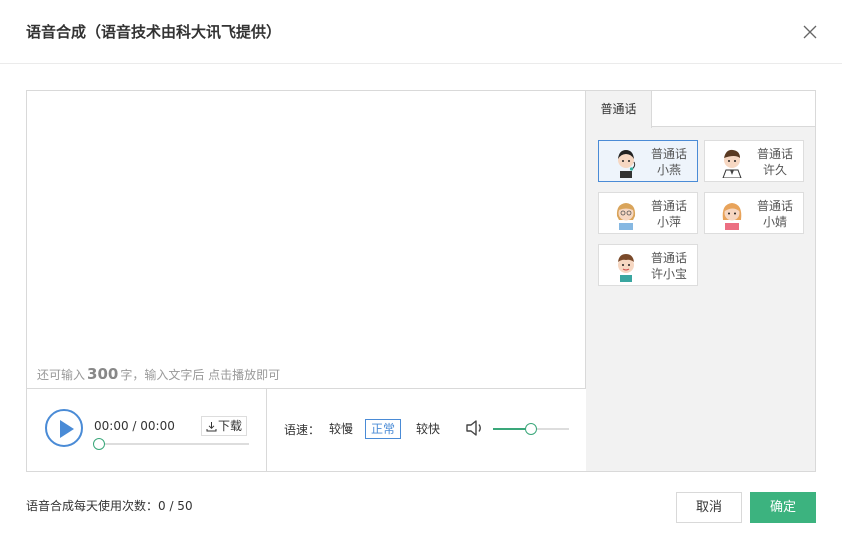 Image resolution: width=842 pixels, height=548 pixels. What do you see at coordinates (154, 32) in the screenshot?
I see `dialog-title: 语音合成（语音技术由科大讯飞提供）` at bounding box center [154, 32].